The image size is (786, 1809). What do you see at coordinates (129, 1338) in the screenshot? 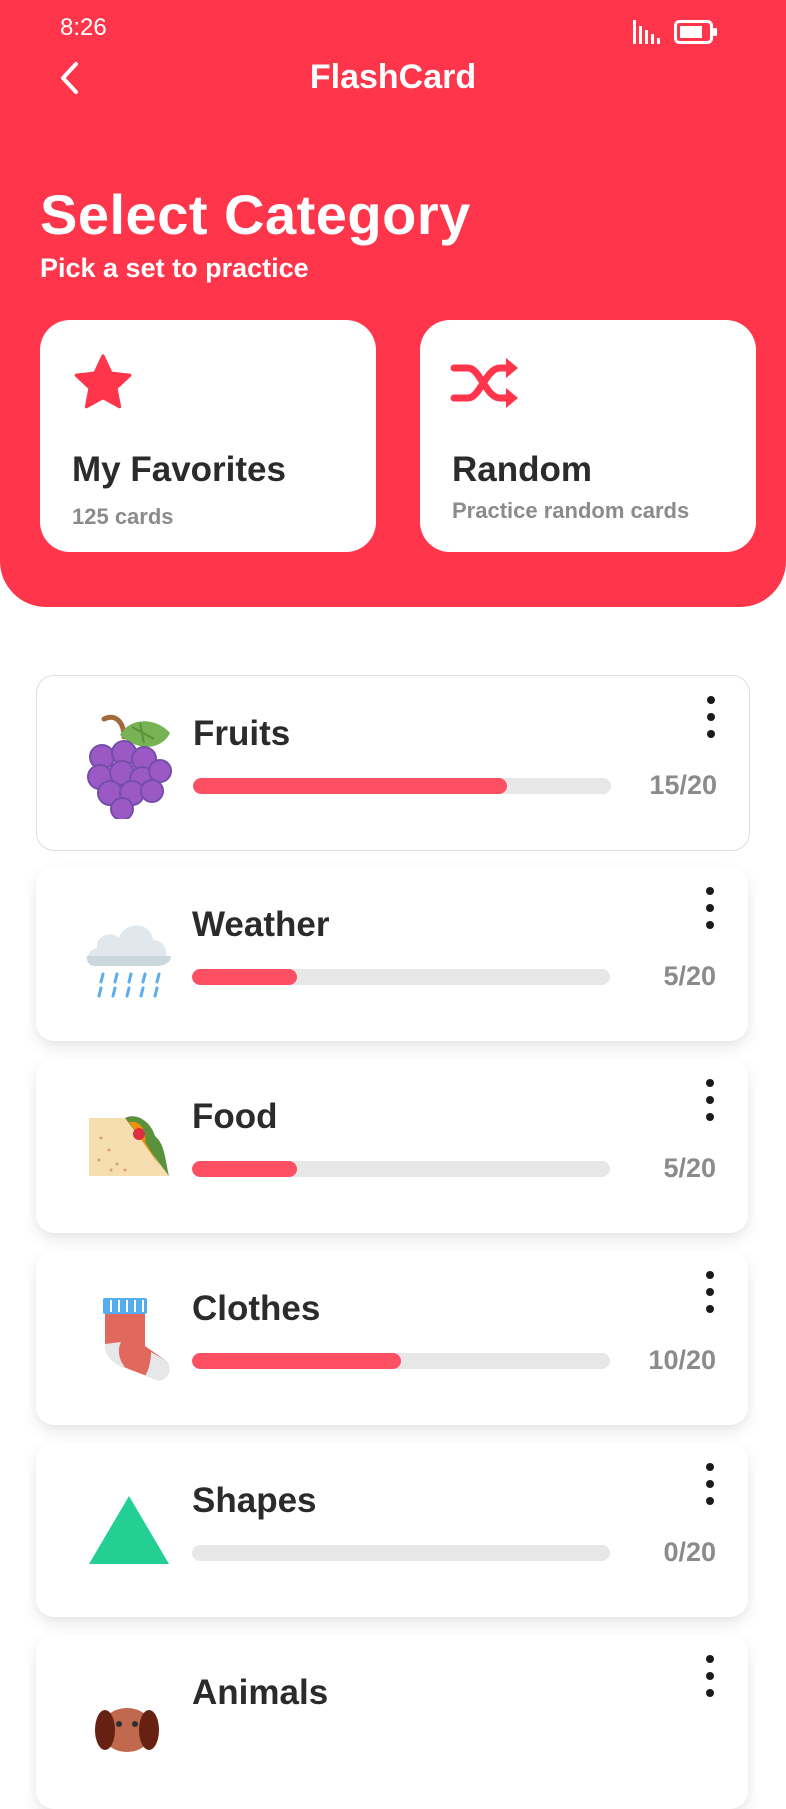
I see `sock-icon` at bounding box center [129, 1338].